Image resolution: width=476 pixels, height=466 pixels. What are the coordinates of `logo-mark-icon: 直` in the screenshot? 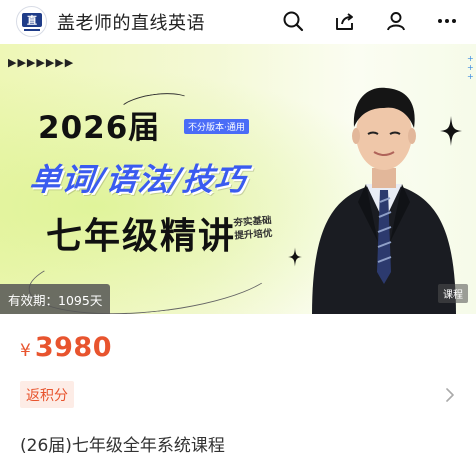 It's located at (31, 21).